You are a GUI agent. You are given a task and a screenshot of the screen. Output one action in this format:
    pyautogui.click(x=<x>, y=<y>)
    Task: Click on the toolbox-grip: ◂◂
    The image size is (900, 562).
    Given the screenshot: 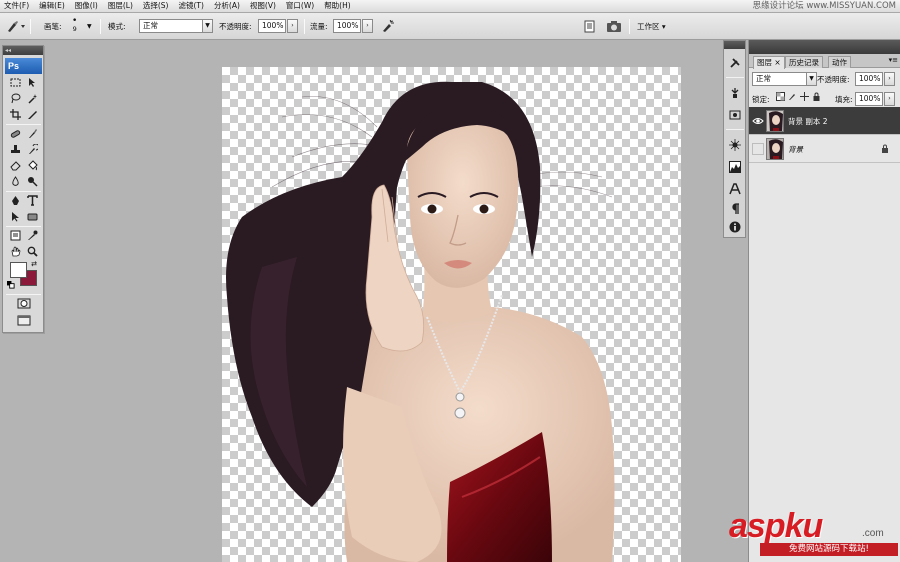 What is the action you would take?
    pyautogui.click(x=23, y=50)
    